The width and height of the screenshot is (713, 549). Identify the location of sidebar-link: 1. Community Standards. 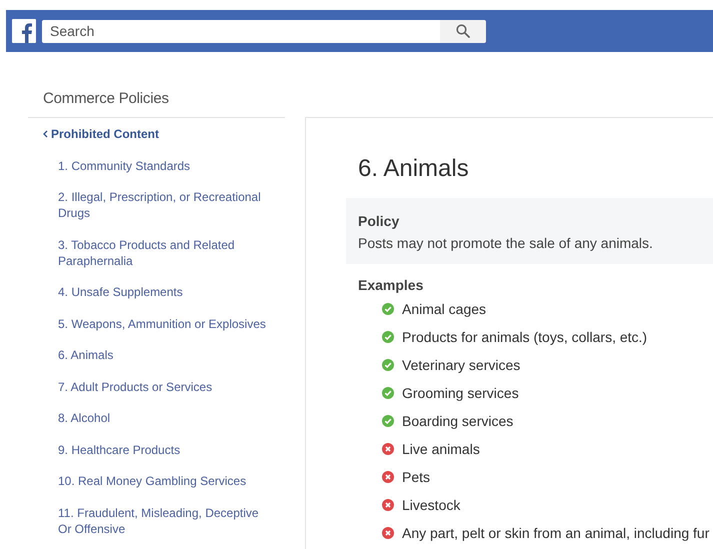
(156, 166).